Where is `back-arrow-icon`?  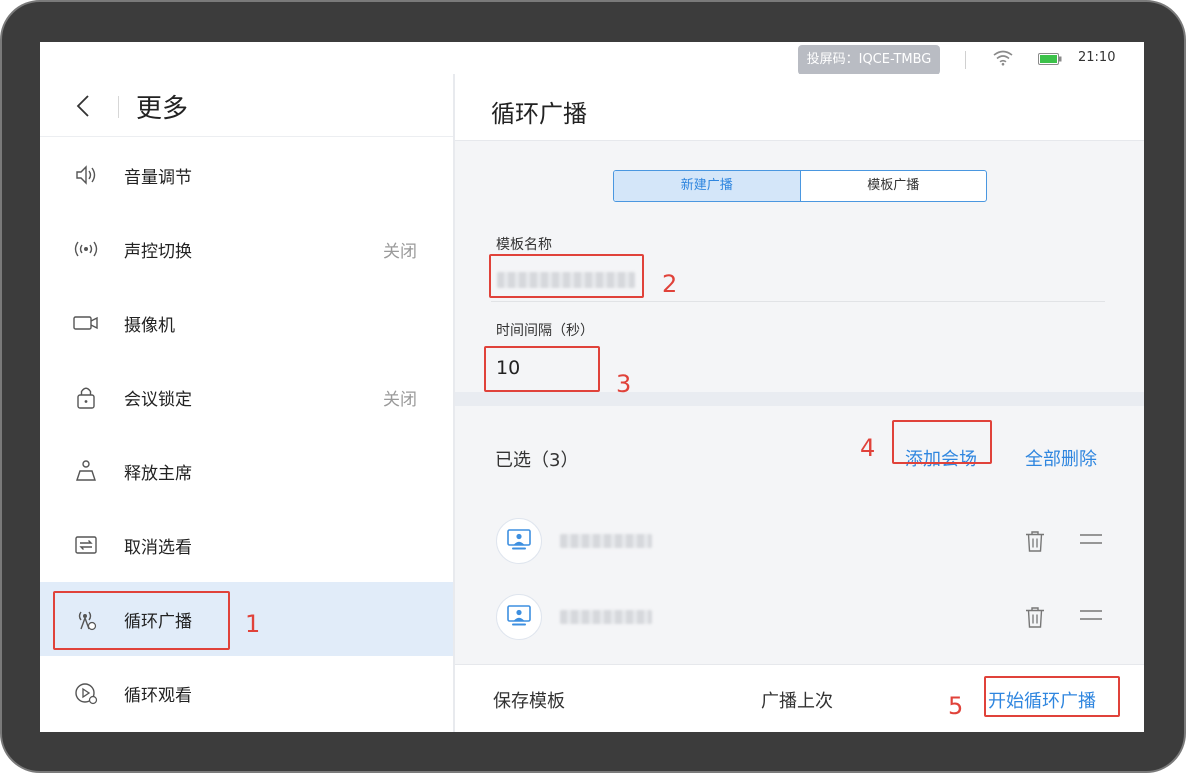 back-arrow-icon is located at coordinates (83, 106).